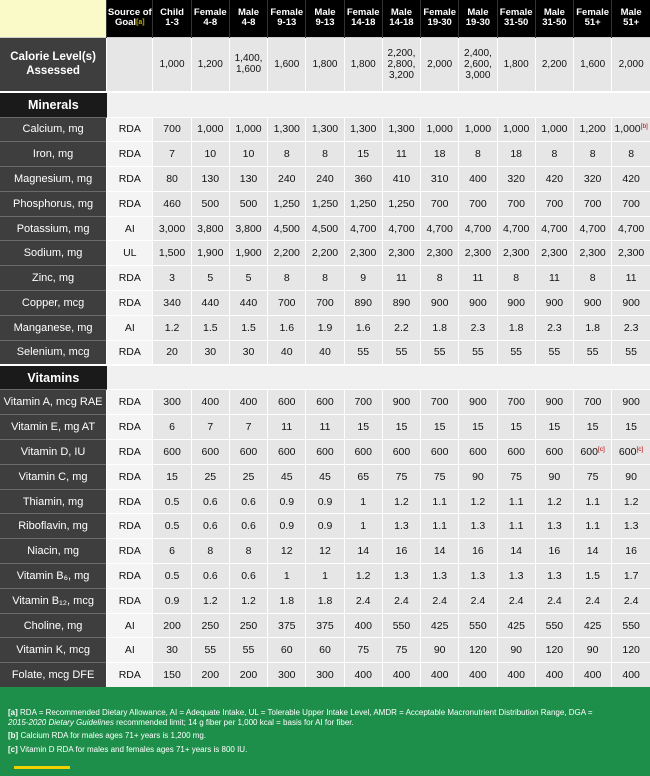  What do you see at coordinates (53, 18) in the screenshot?
I see `header-corner` at bounding box center [53, 18].